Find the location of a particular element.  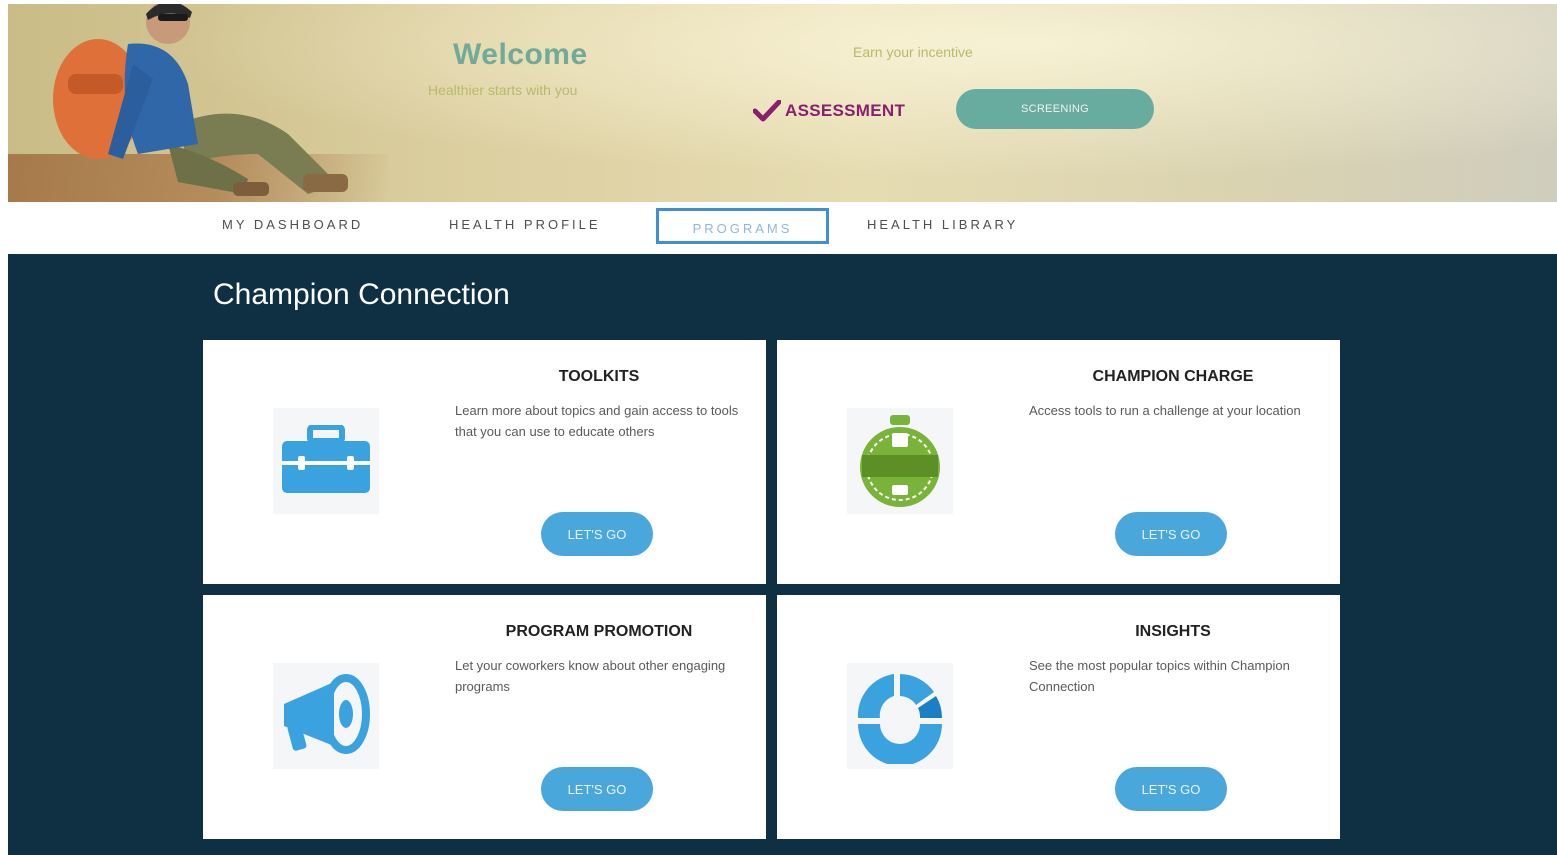

nav-health-profile: HEALTH PROFILE is located at coordinates (525, 227).